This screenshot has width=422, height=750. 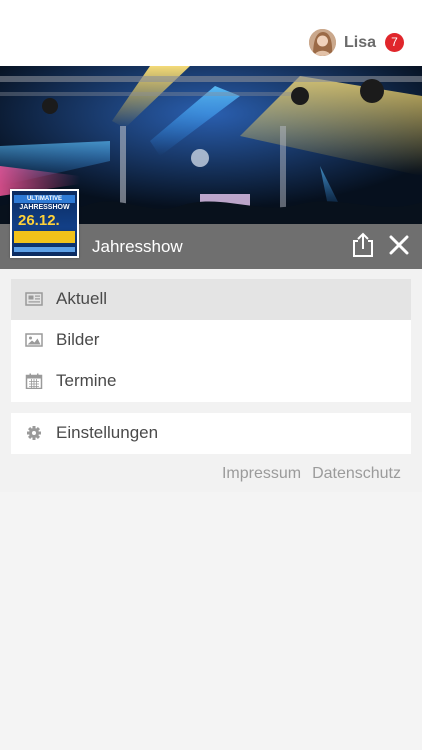 I want to click on event-poster-thumbnail: ULTIMATIVE JAHRESSHOW 26.12., so click(x=44, y=223).